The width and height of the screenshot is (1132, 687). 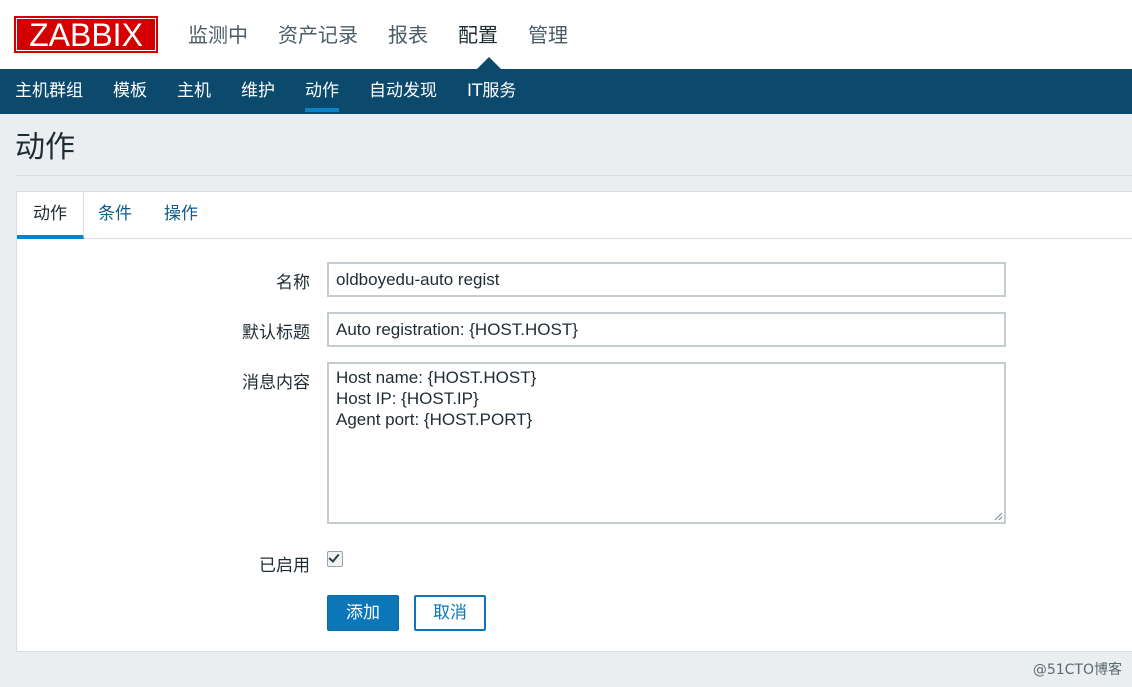 I want to click on main-nav-configuration: 配置, so click(x=478, y=35).